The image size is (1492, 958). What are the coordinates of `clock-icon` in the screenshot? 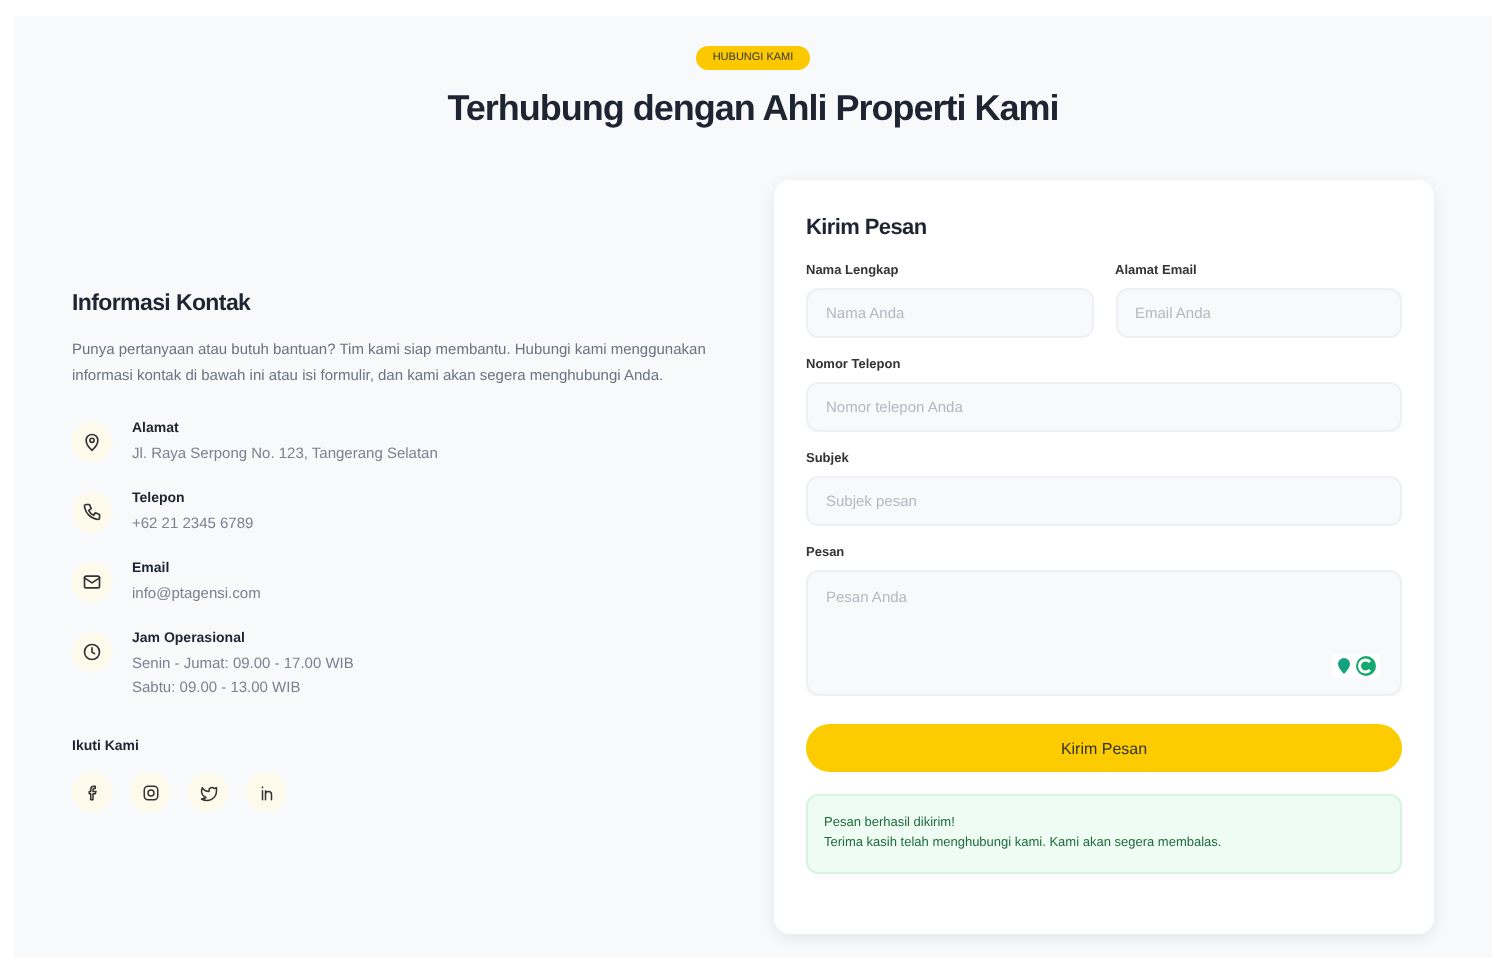 It's located at (92, 652).